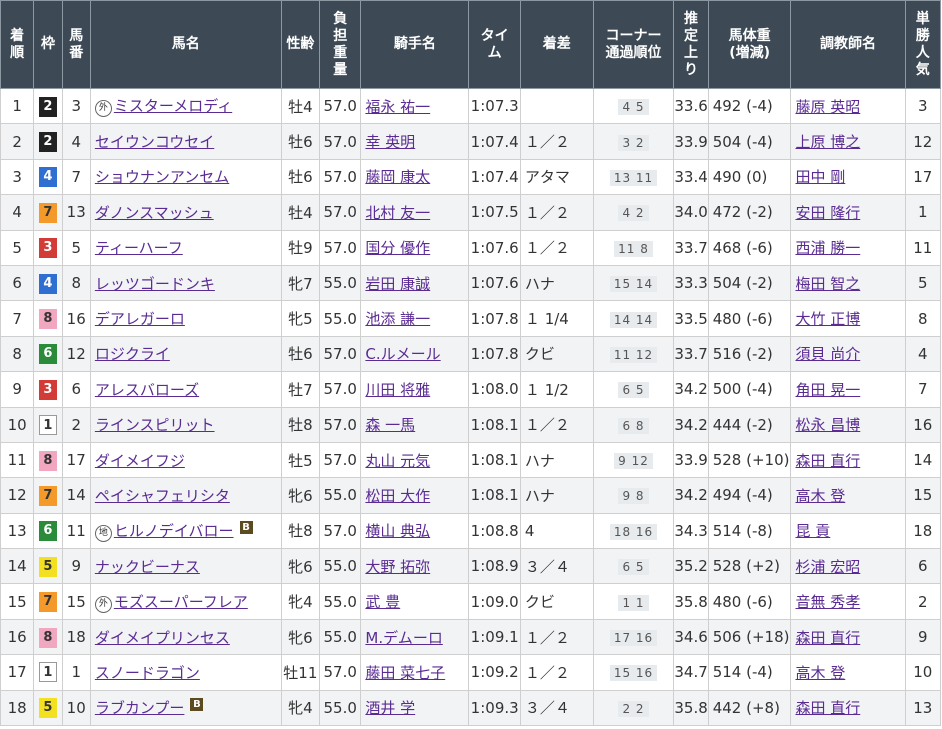 The height and width of the screenshot is (729, 942). I want to click on jockey-cell: 森 一馬, so click(415, 424).